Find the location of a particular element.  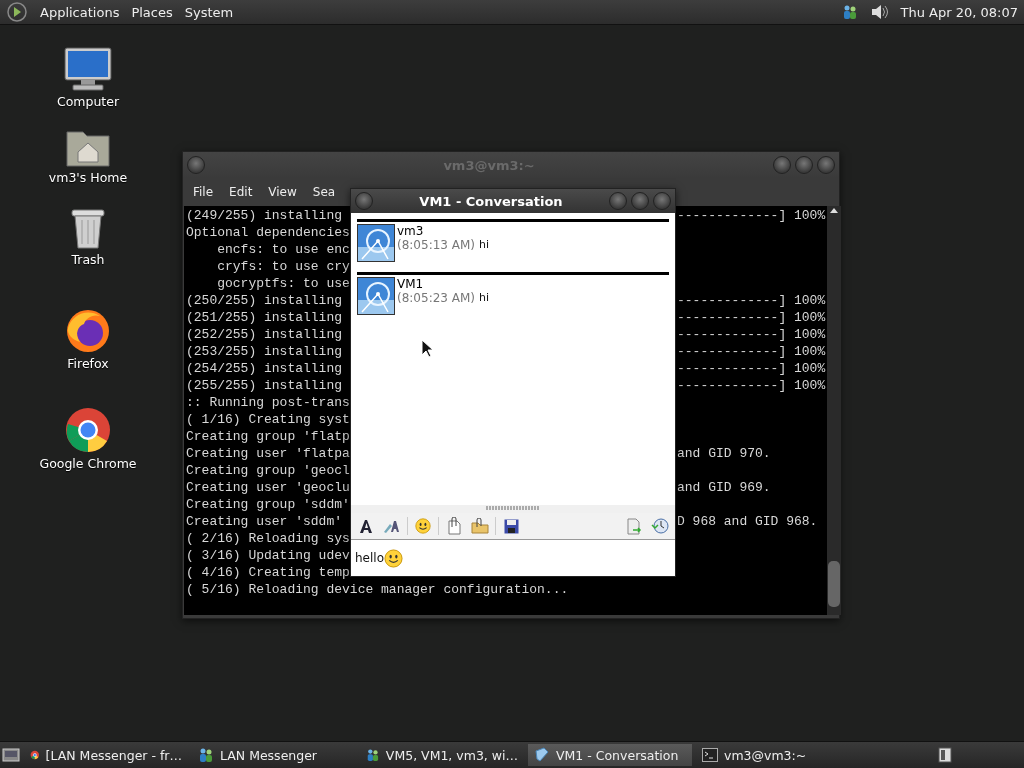

clock: Thu Apr 20, 08:07 is located at coordinates (959, 12).